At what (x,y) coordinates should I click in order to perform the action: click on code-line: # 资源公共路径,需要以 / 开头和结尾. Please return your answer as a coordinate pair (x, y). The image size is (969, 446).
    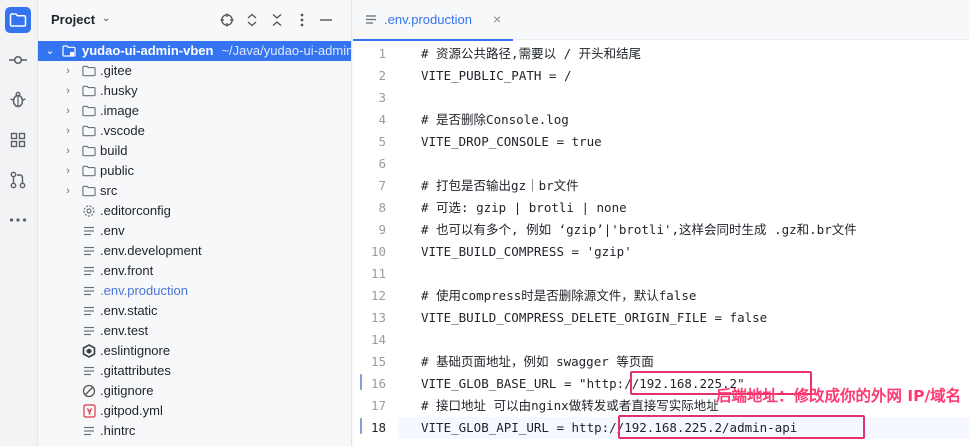
    Looking at the image, I should click on (683, 54).